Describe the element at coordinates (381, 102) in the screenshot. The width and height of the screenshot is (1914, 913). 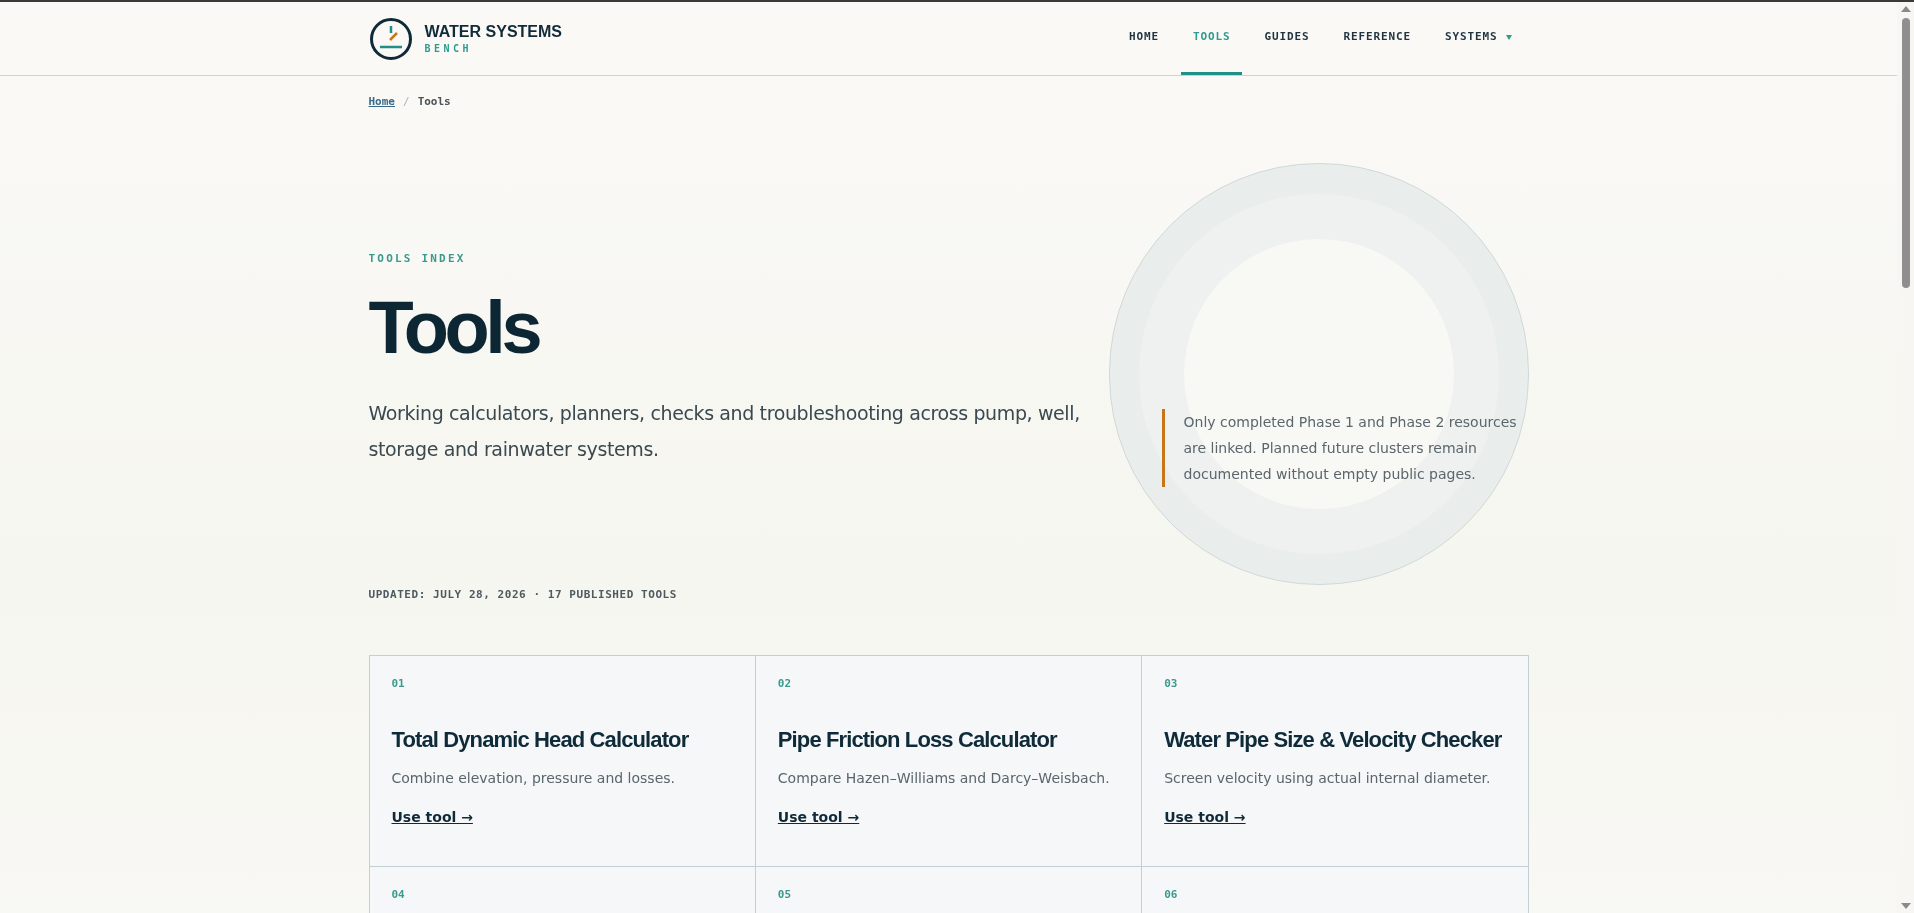
I see `breadcrumb-link: Home` at that location.